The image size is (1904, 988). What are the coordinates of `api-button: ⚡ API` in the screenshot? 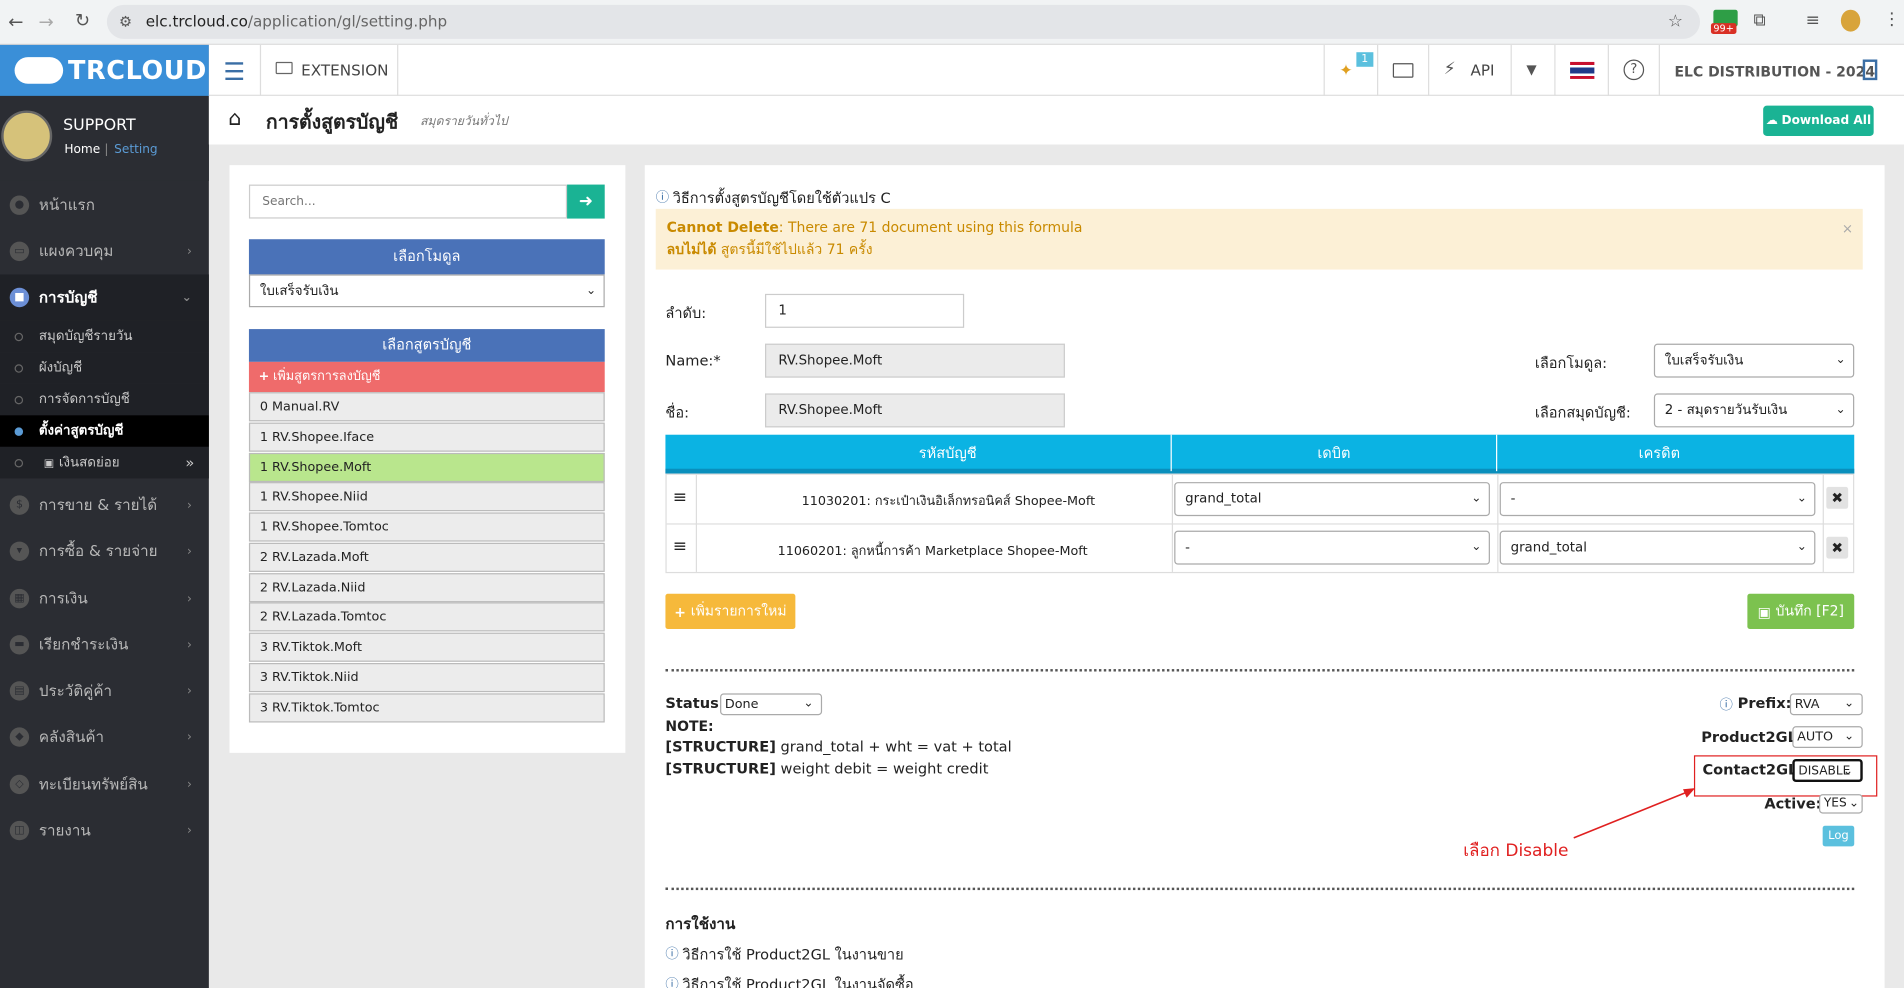 It's located at (1469, 70).